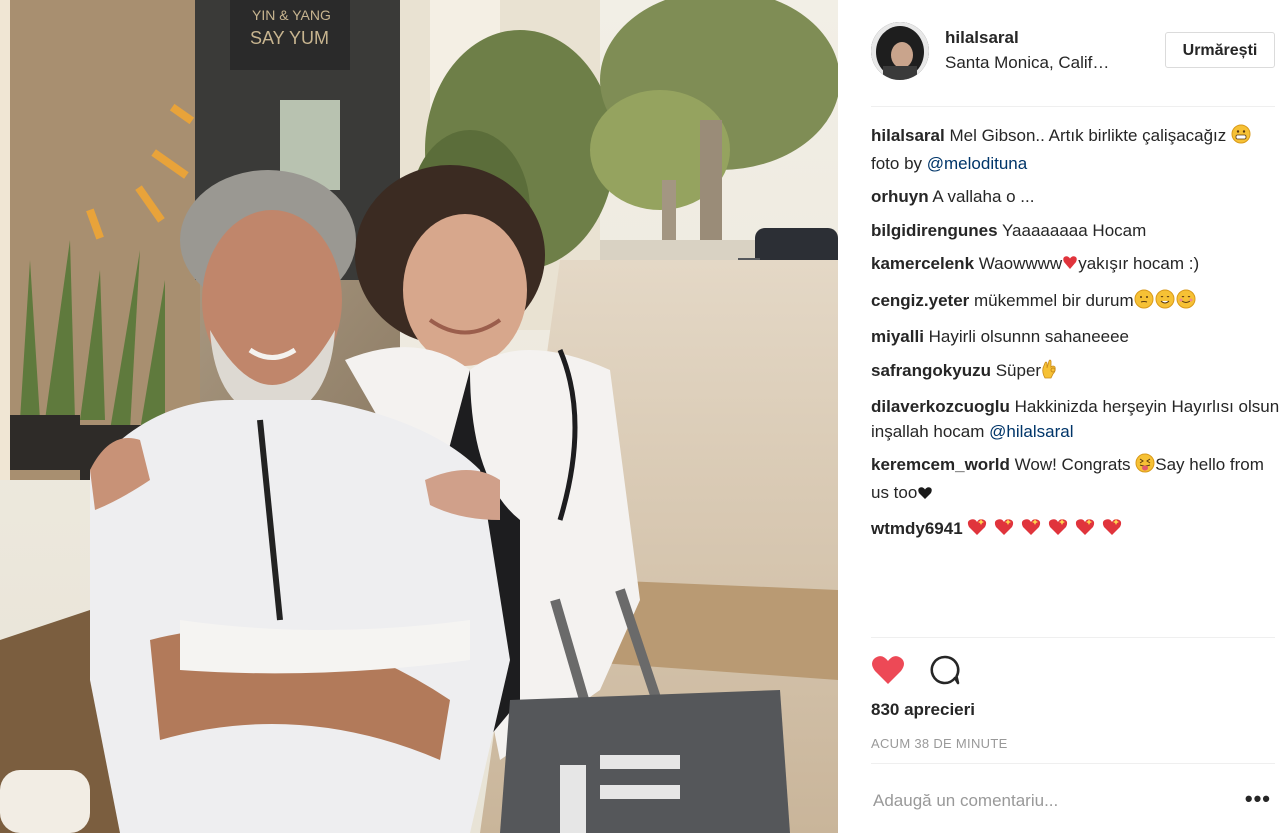  Describe the element at coordinates (1241, 138) in the screenshot. I see `grinning-face-emoji-icon` at that location.